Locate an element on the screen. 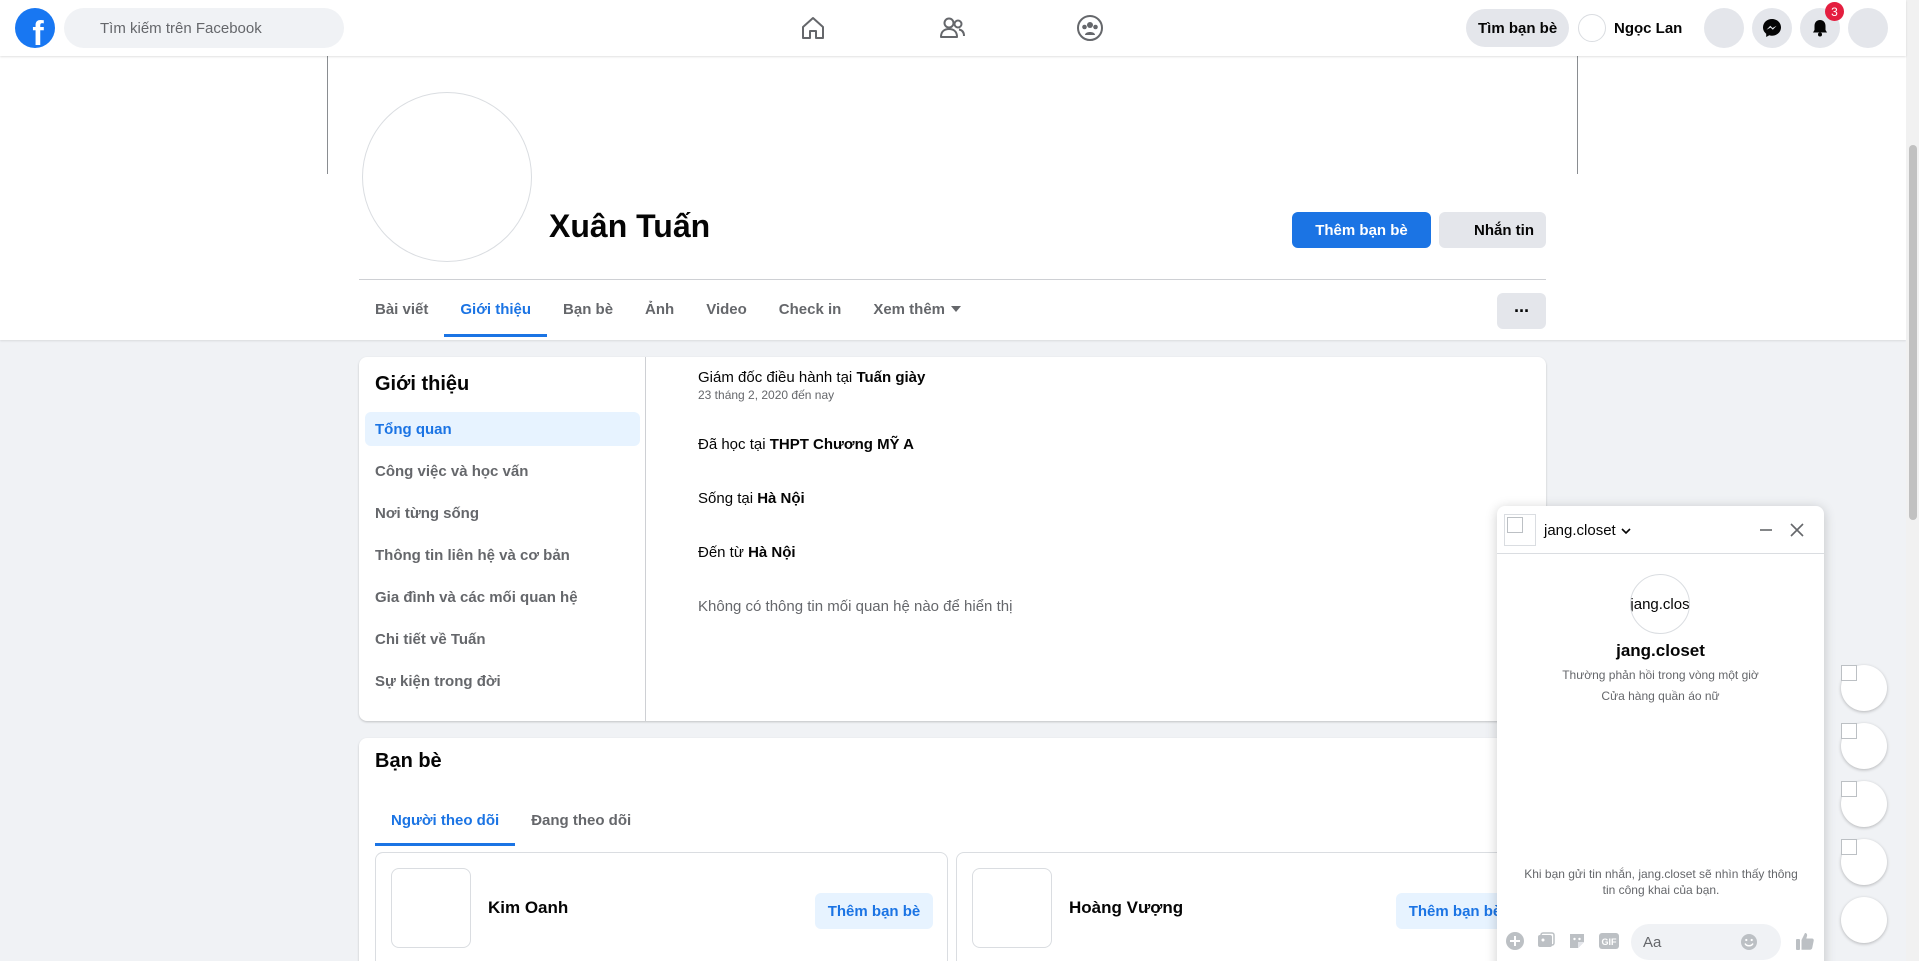 The height and width of the screenshot is (961, 1919). plus-icon is located at coordinates (1515, 941).